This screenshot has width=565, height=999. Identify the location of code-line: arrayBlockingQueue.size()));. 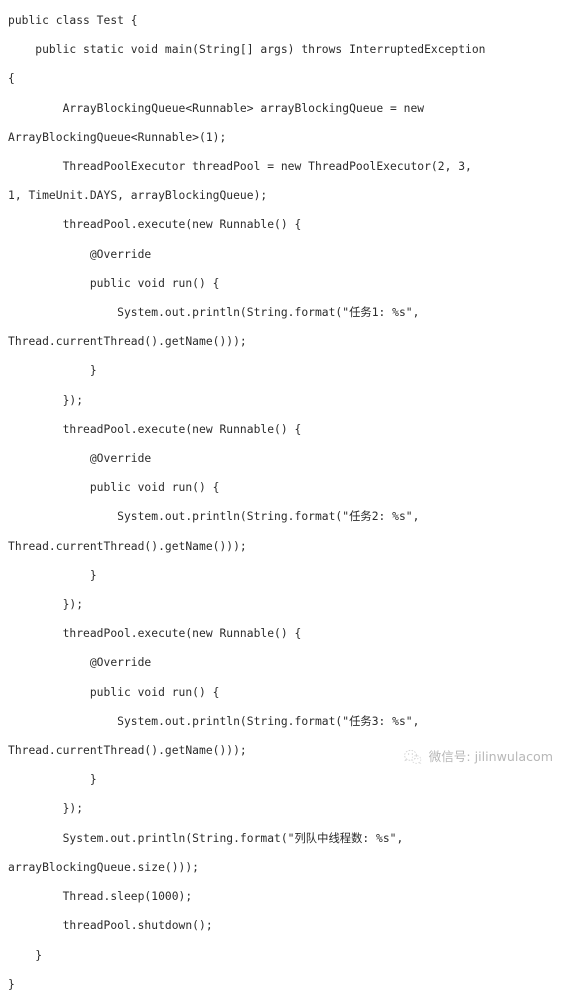
(103, 867).